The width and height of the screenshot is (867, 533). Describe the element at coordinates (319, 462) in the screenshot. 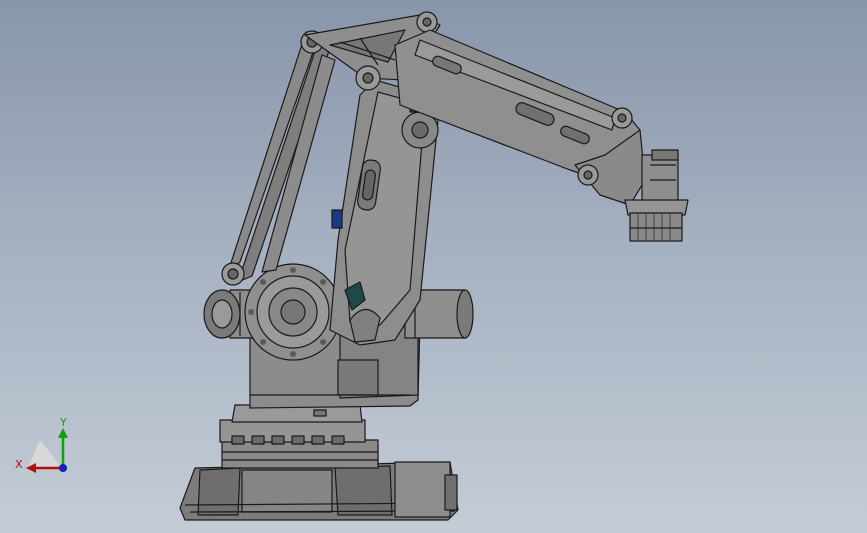

I see `robot-base` at that location.